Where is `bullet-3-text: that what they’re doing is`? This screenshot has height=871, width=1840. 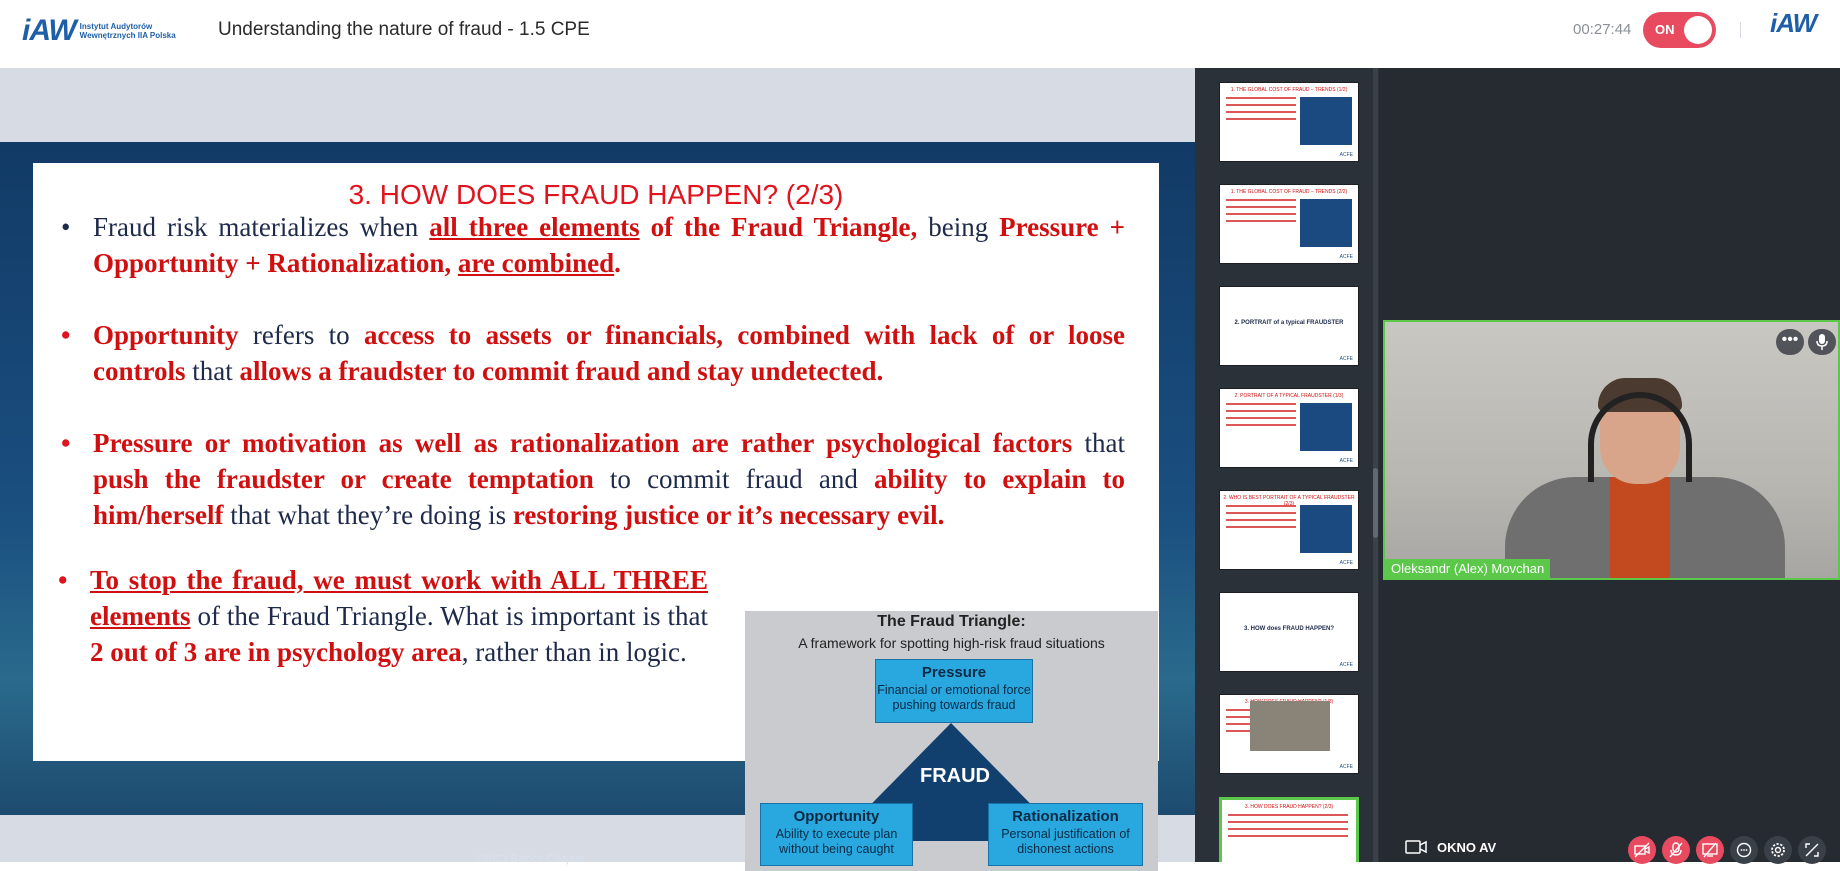 bullet-3-text: that what they’re doing is is located at coordinates (368, 515).